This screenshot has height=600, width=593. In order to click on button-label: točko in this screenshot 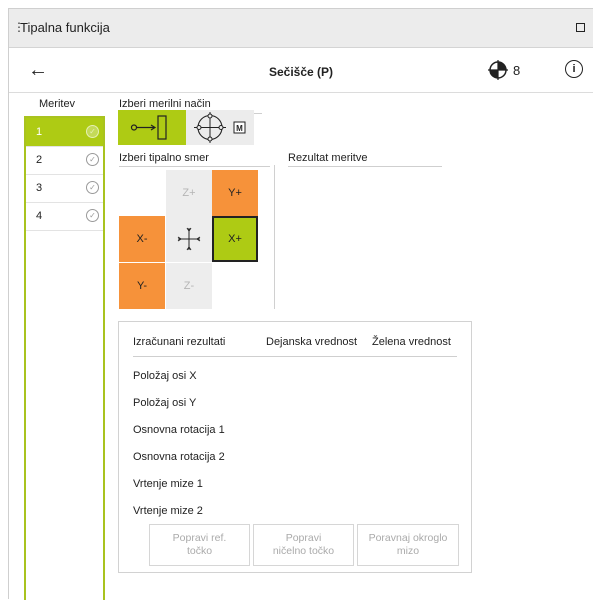, I will do `click(199, 551)`.